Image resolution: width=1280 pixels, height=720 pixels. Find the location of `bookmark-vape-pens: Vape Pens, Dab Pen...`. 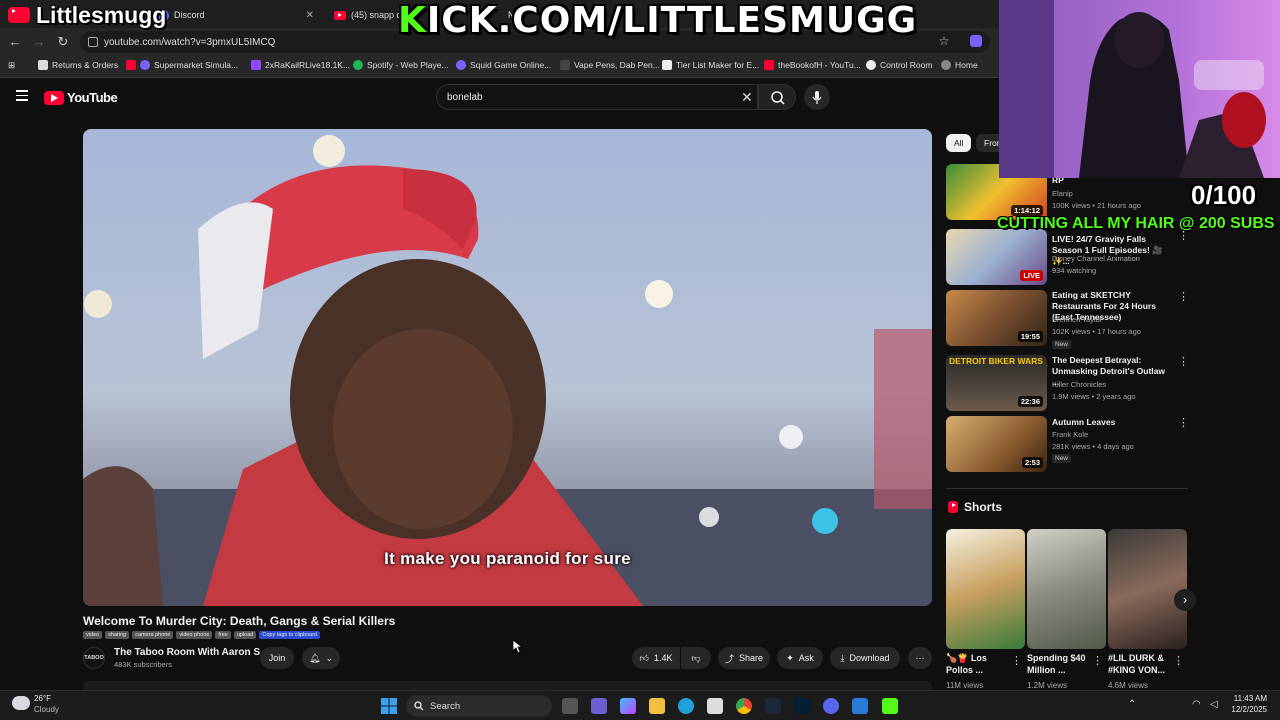

bookmark-vape-pens: Vape Pens, Dab Pen... is located at coordinates (610, 65).